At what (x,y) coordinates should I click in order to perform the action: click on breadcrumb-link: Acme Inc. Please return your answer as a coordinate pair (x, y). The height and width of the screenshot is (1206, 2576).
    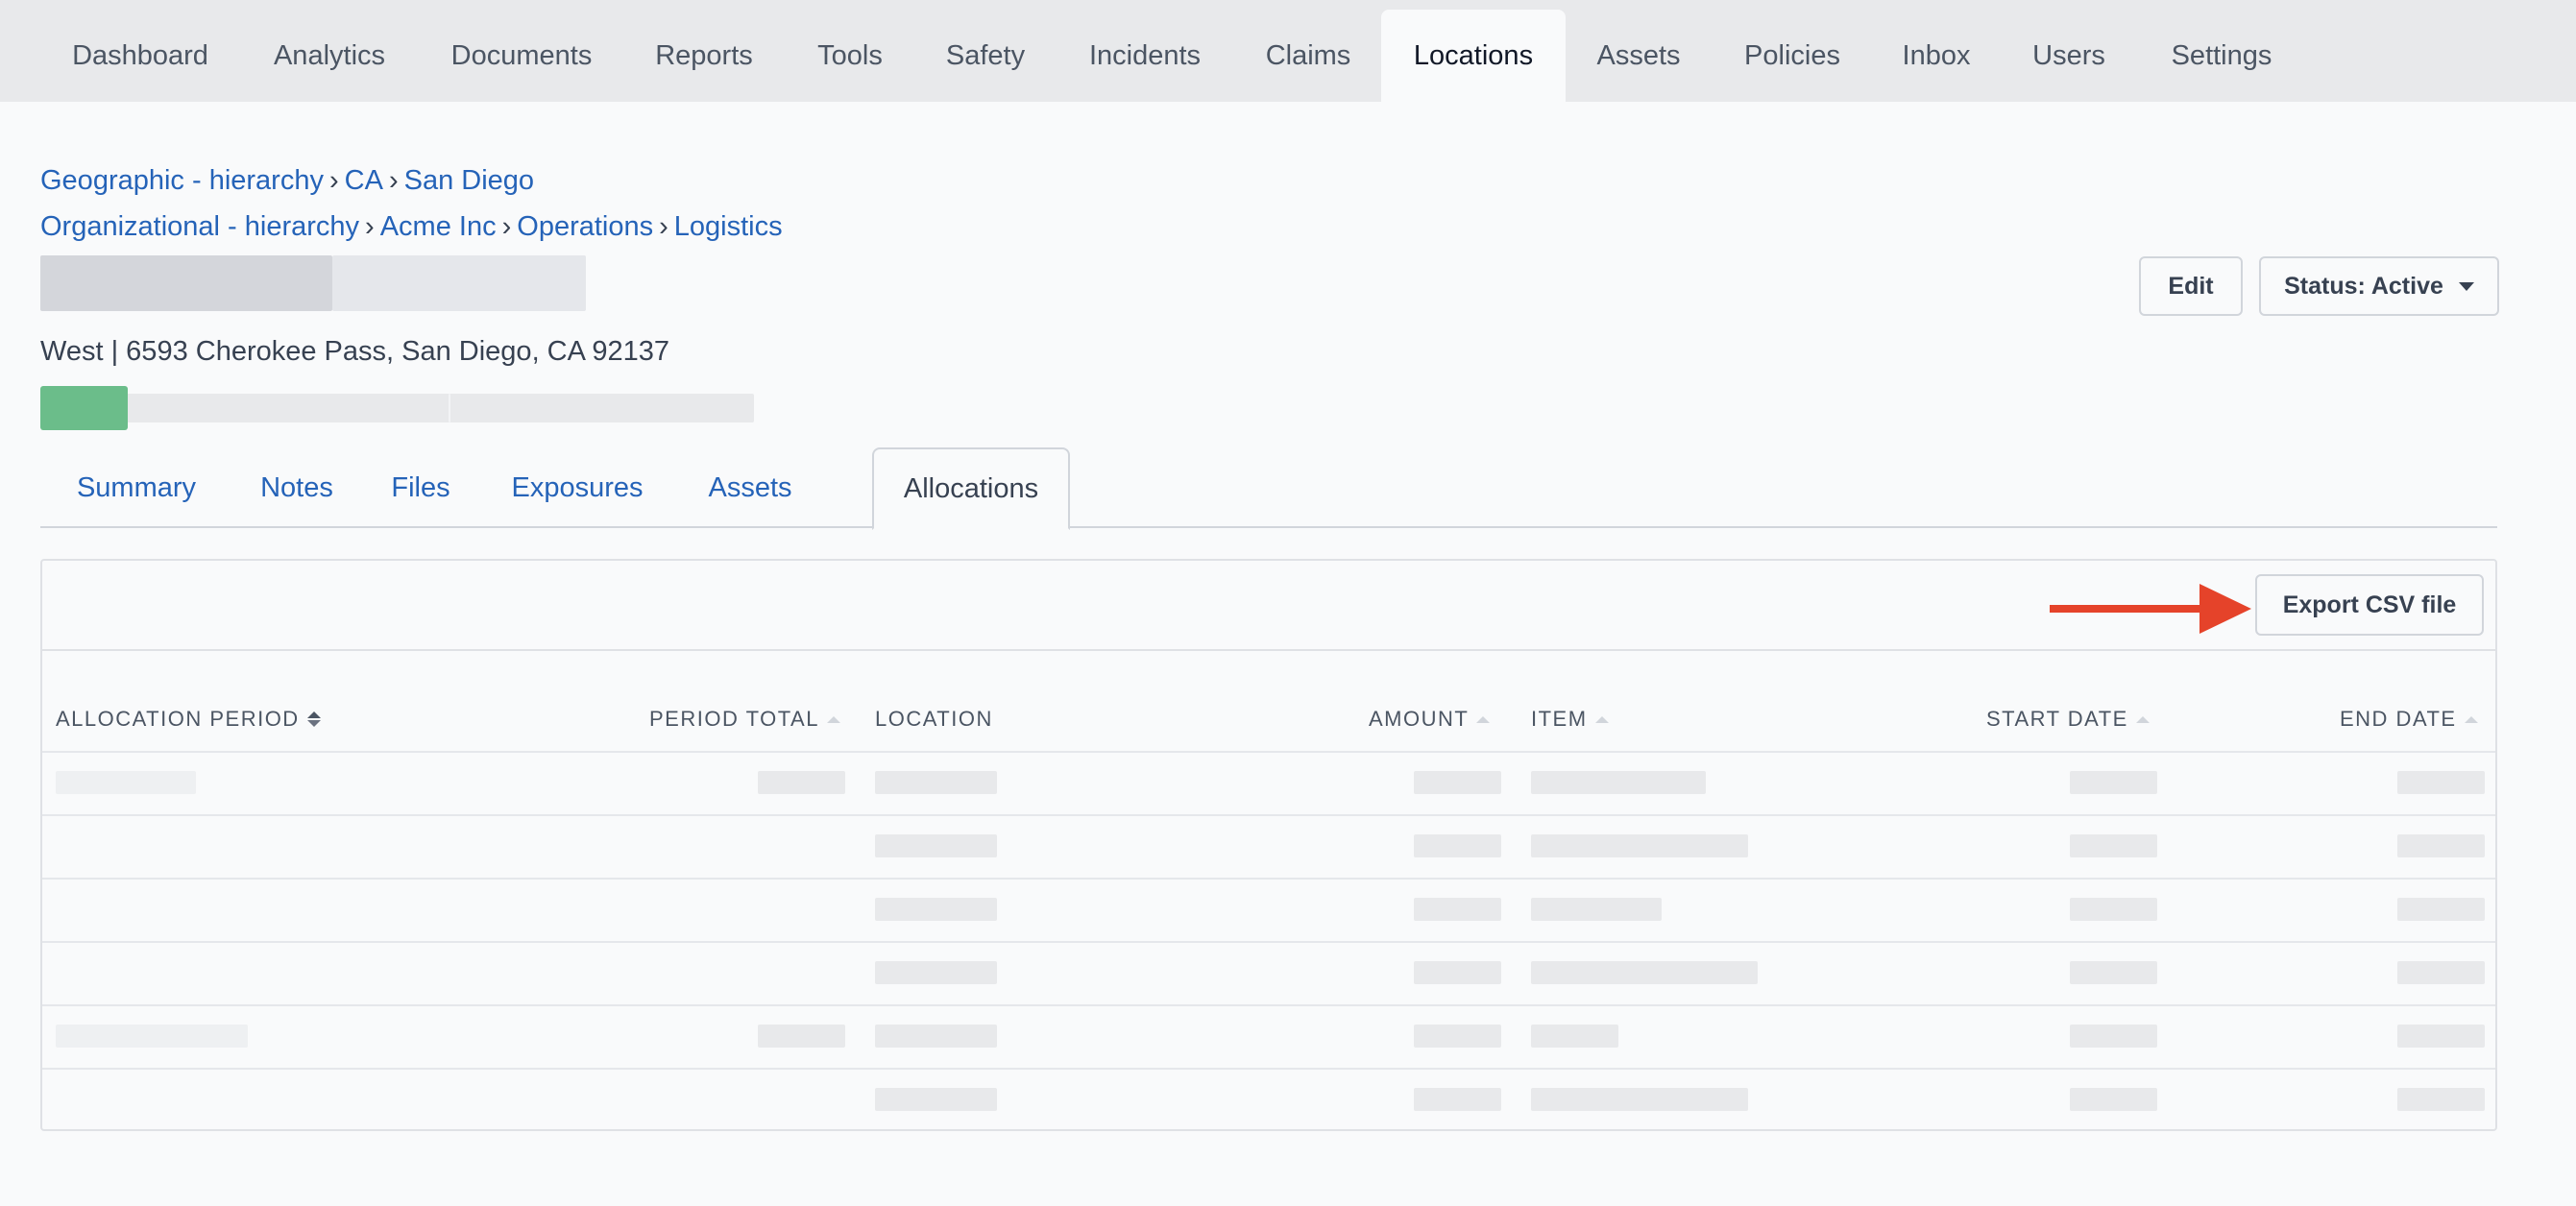
    Looking at the image, I should click on (438, 226).